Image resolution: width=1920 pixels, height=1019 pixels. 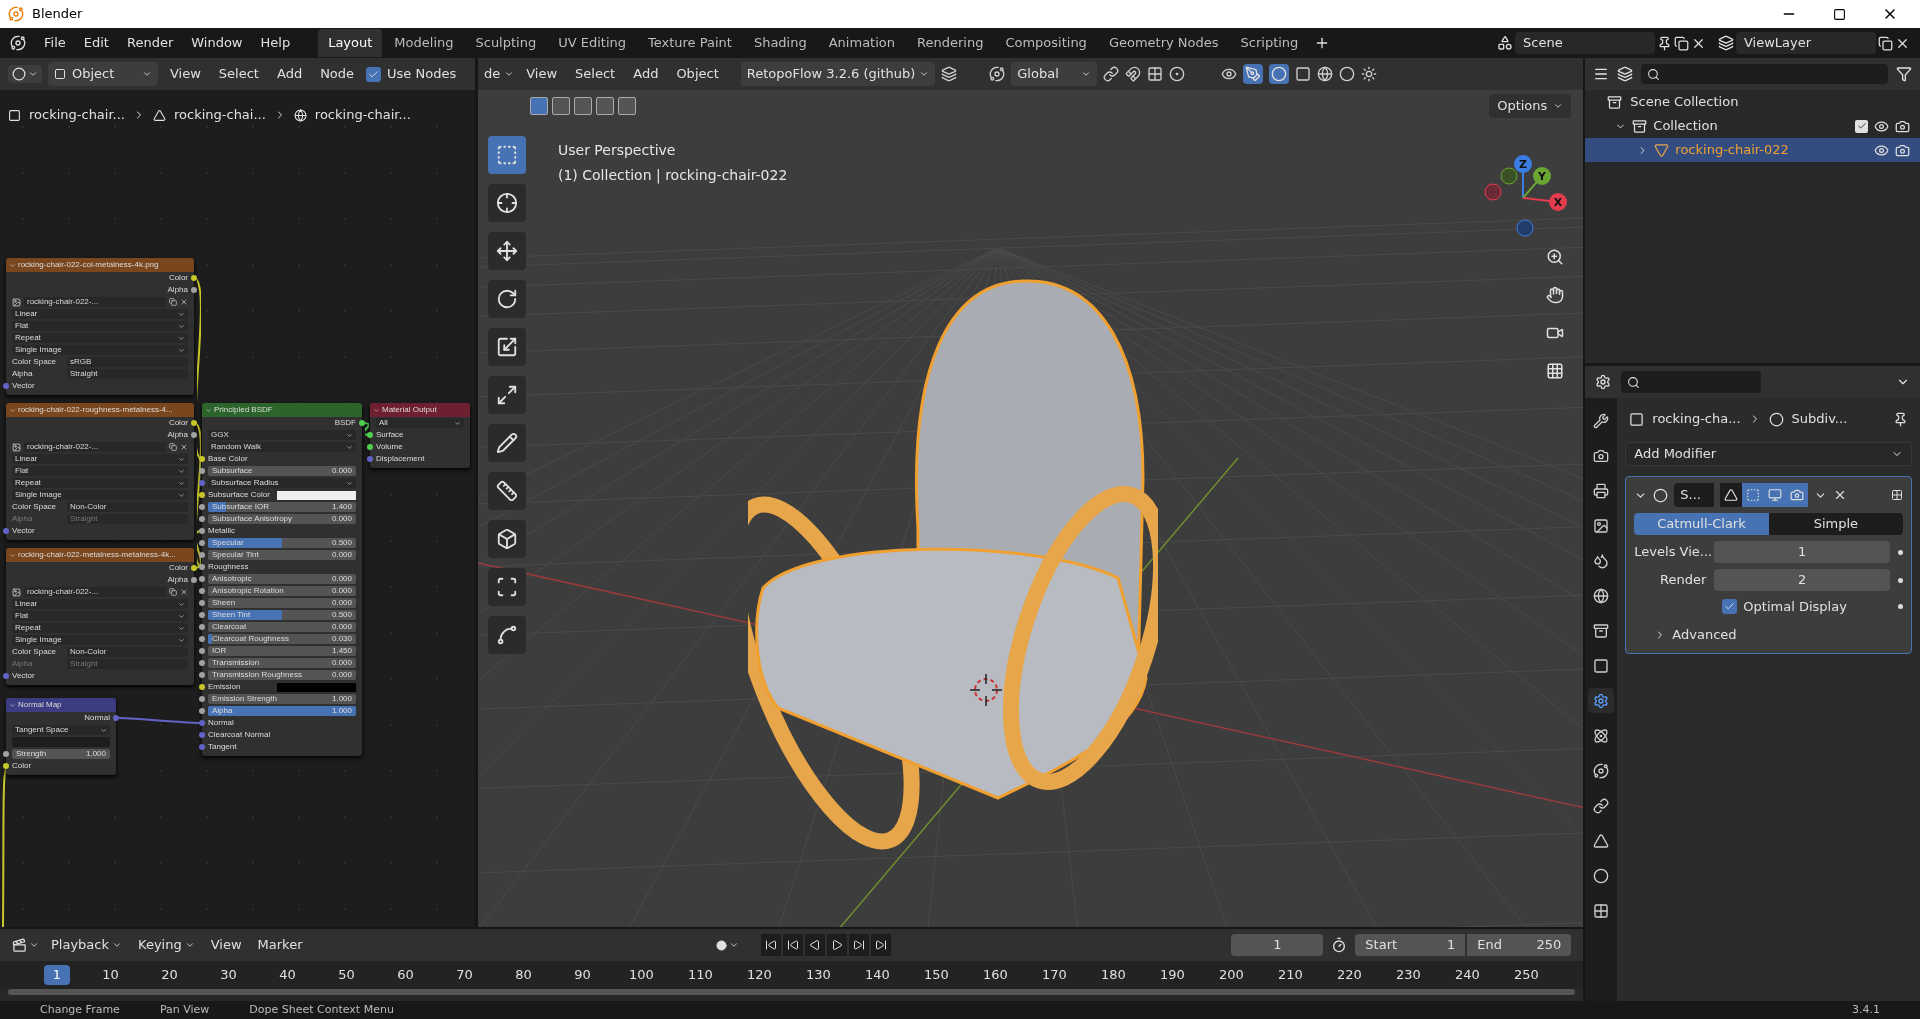 What do you see at coordinates (1523, 188) in the screenshot?
I see `navigation-gizmo: Z Y X` at bounding box center [1523, 188].